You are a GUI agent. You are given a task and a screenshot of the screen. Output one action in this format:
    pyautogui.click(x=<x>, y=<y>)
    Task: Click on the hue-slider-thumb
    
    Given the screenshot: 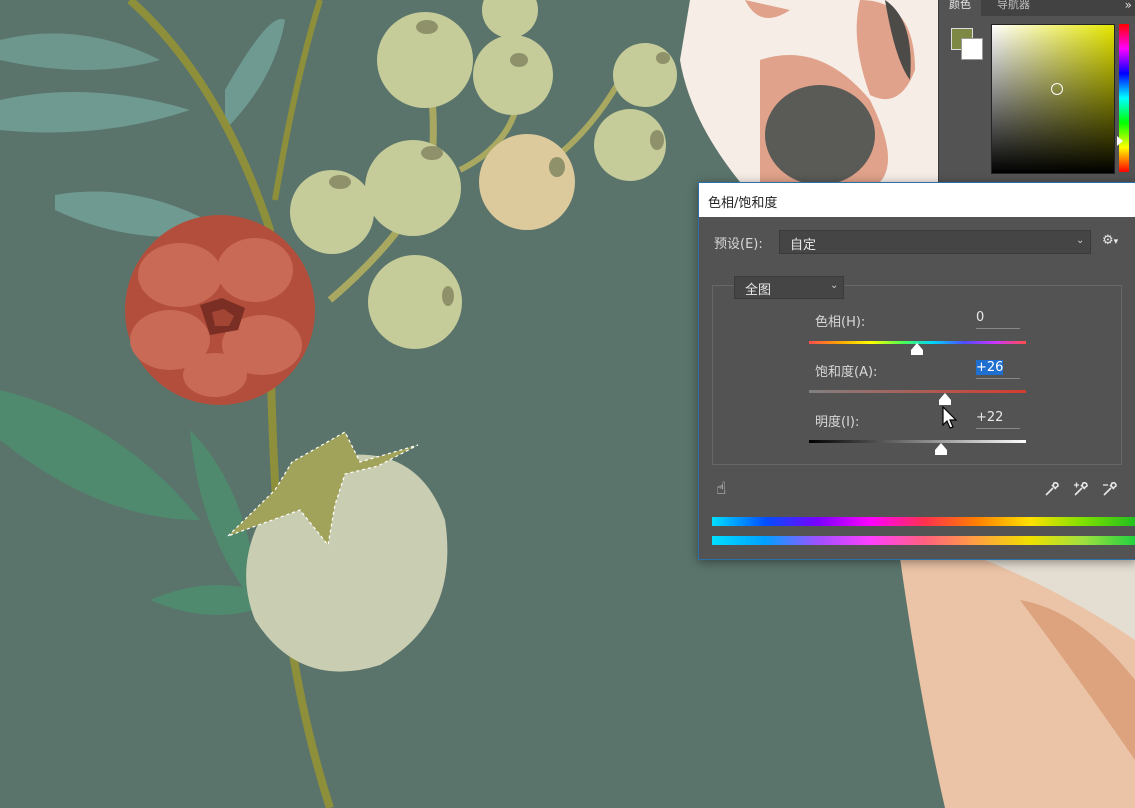 What is the action you would take?
    pyautogui.click(x=917, y=349)
    